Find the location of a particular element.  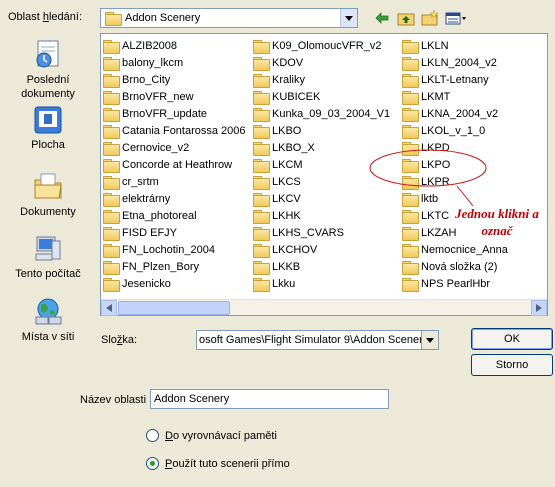

scroll-thumb is located at coordinates (174, 308).